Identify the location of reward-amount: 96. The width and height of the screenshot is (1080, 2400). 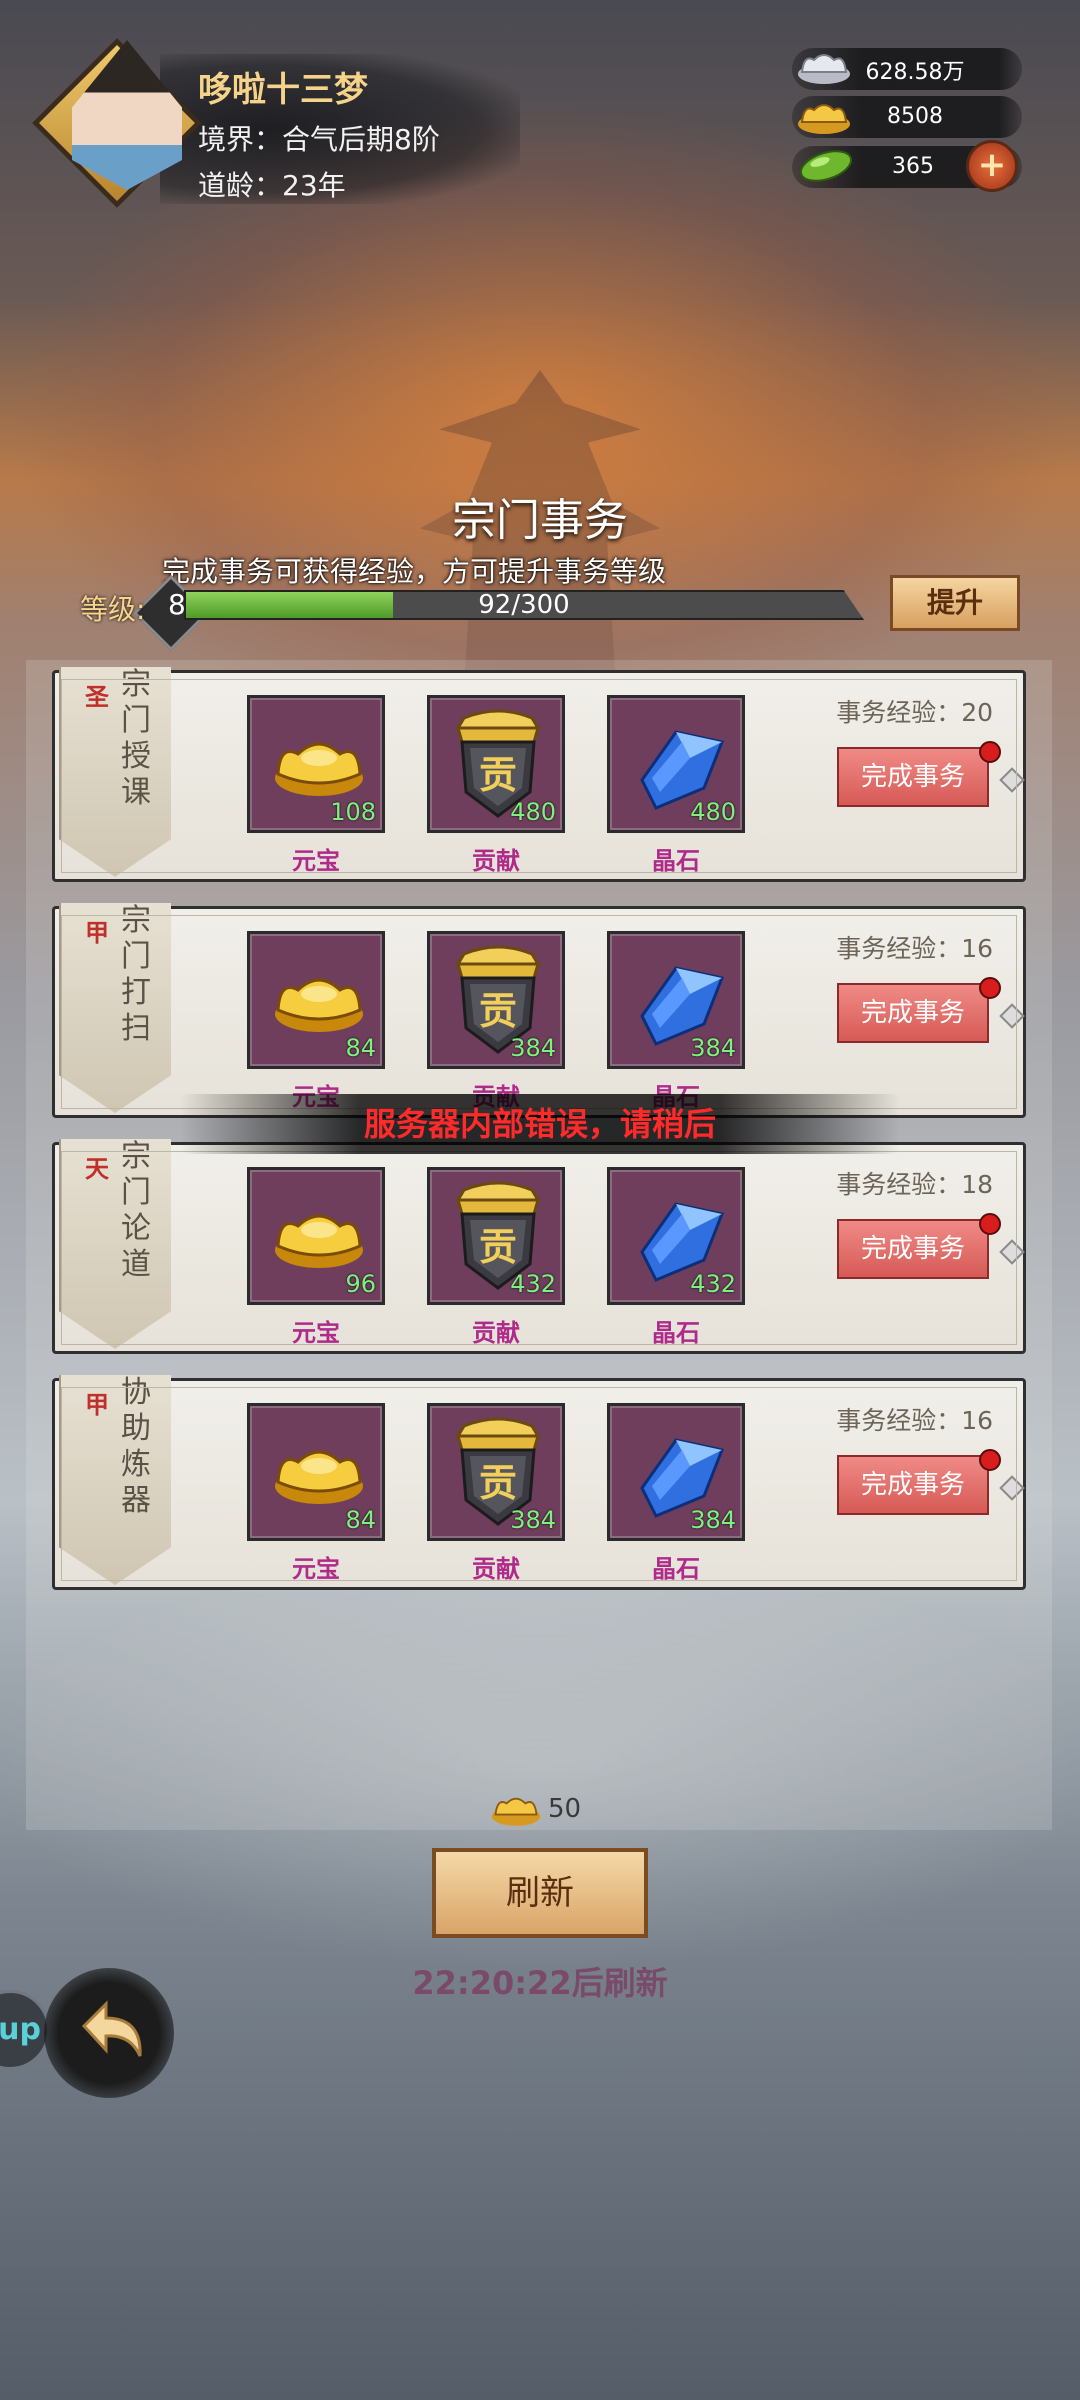
(360, 1284).